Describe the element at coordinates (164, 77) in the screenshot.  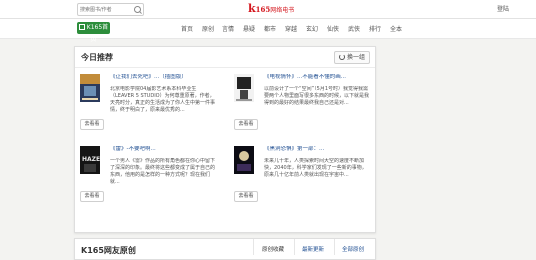
I see `book-title: 《让我们去死吧》...（插图版）` at that location.